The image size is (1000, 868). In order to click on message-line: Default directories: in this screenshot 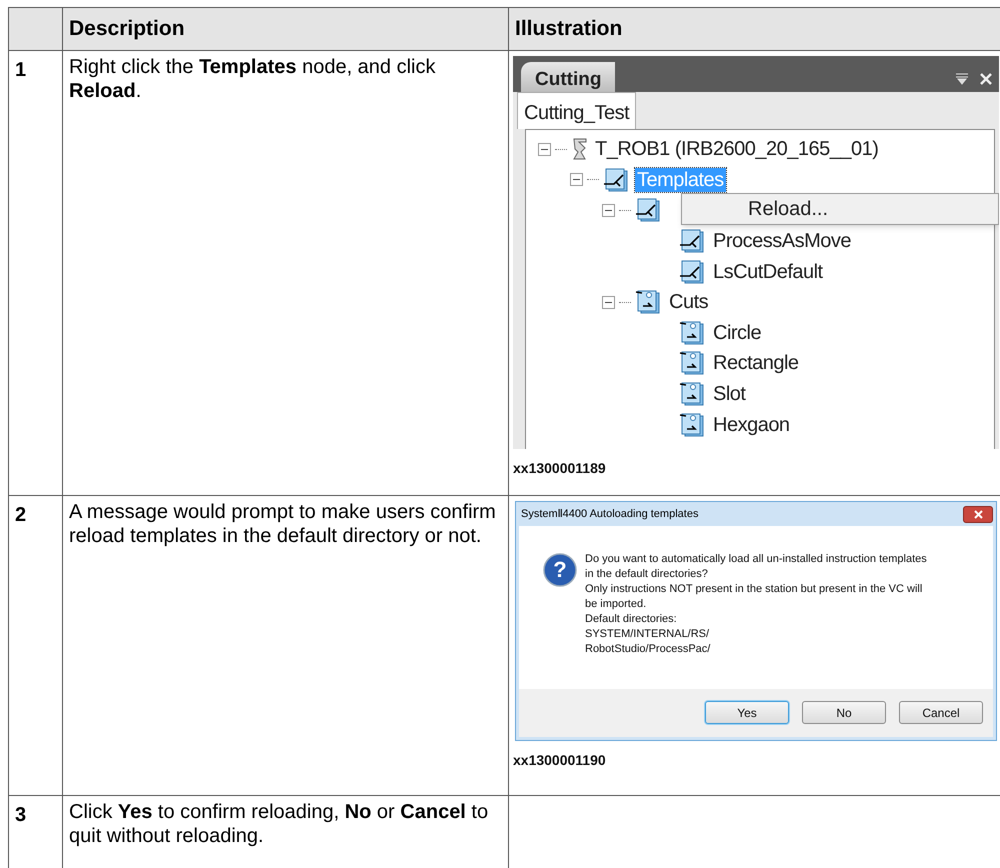, I will do `click(631, 619)`.